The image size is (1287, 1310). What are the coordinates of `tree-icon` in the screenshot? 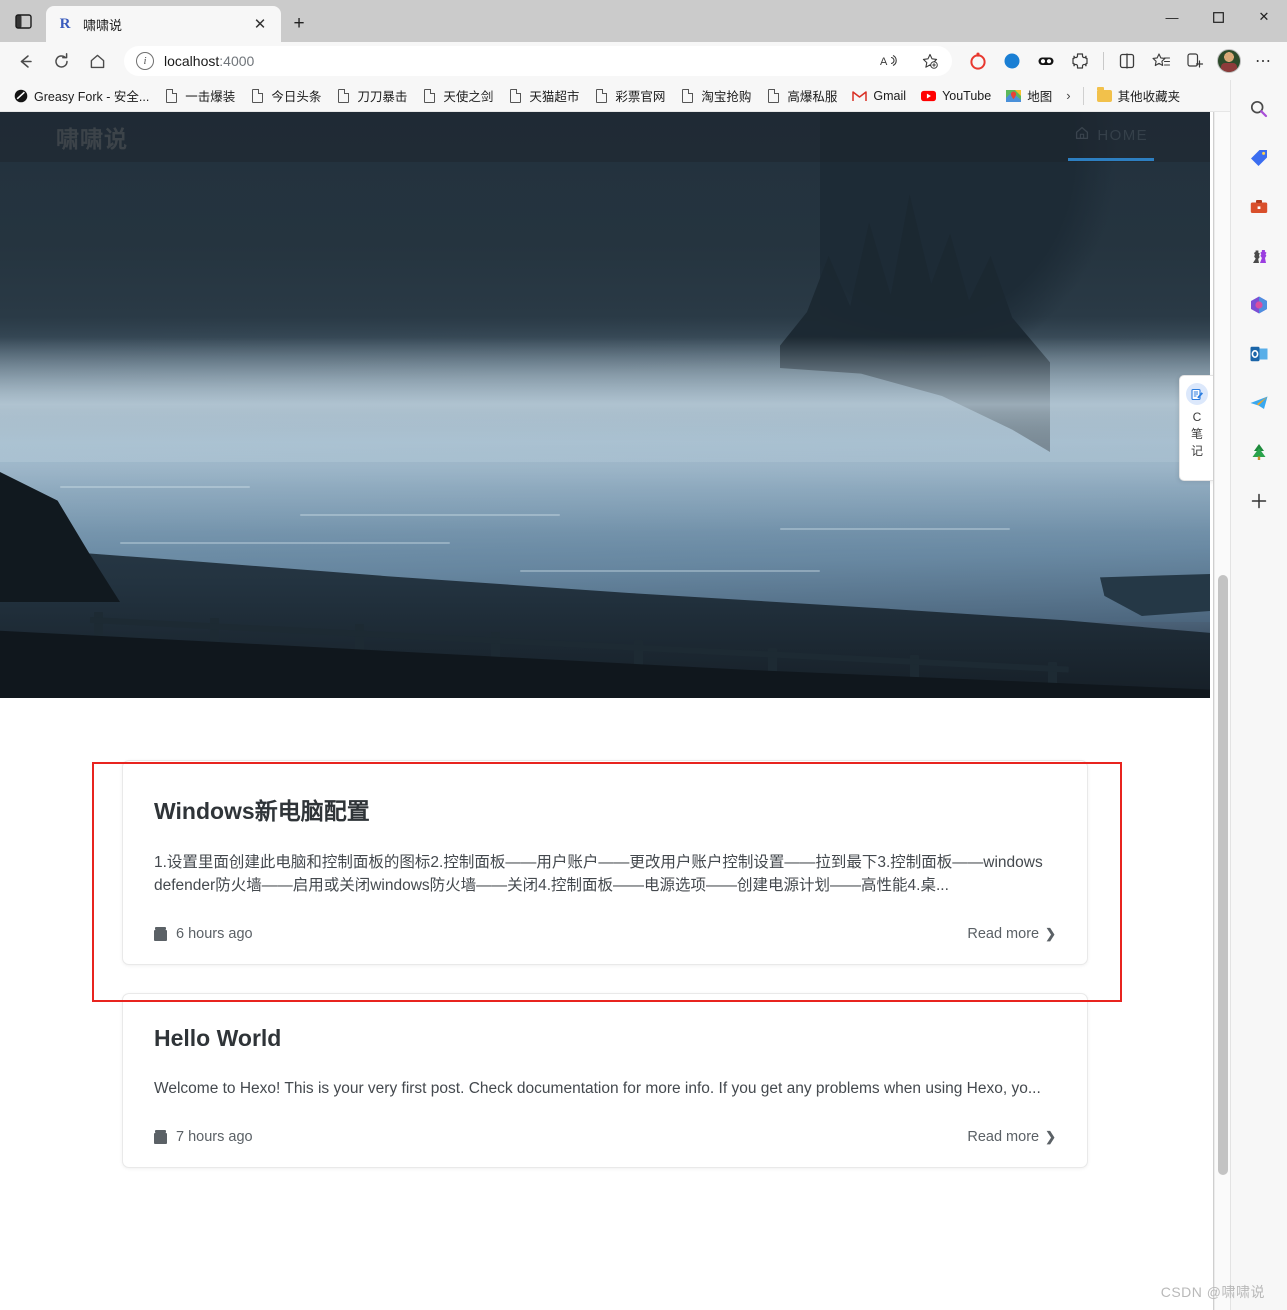 It's located at (1259, 452).